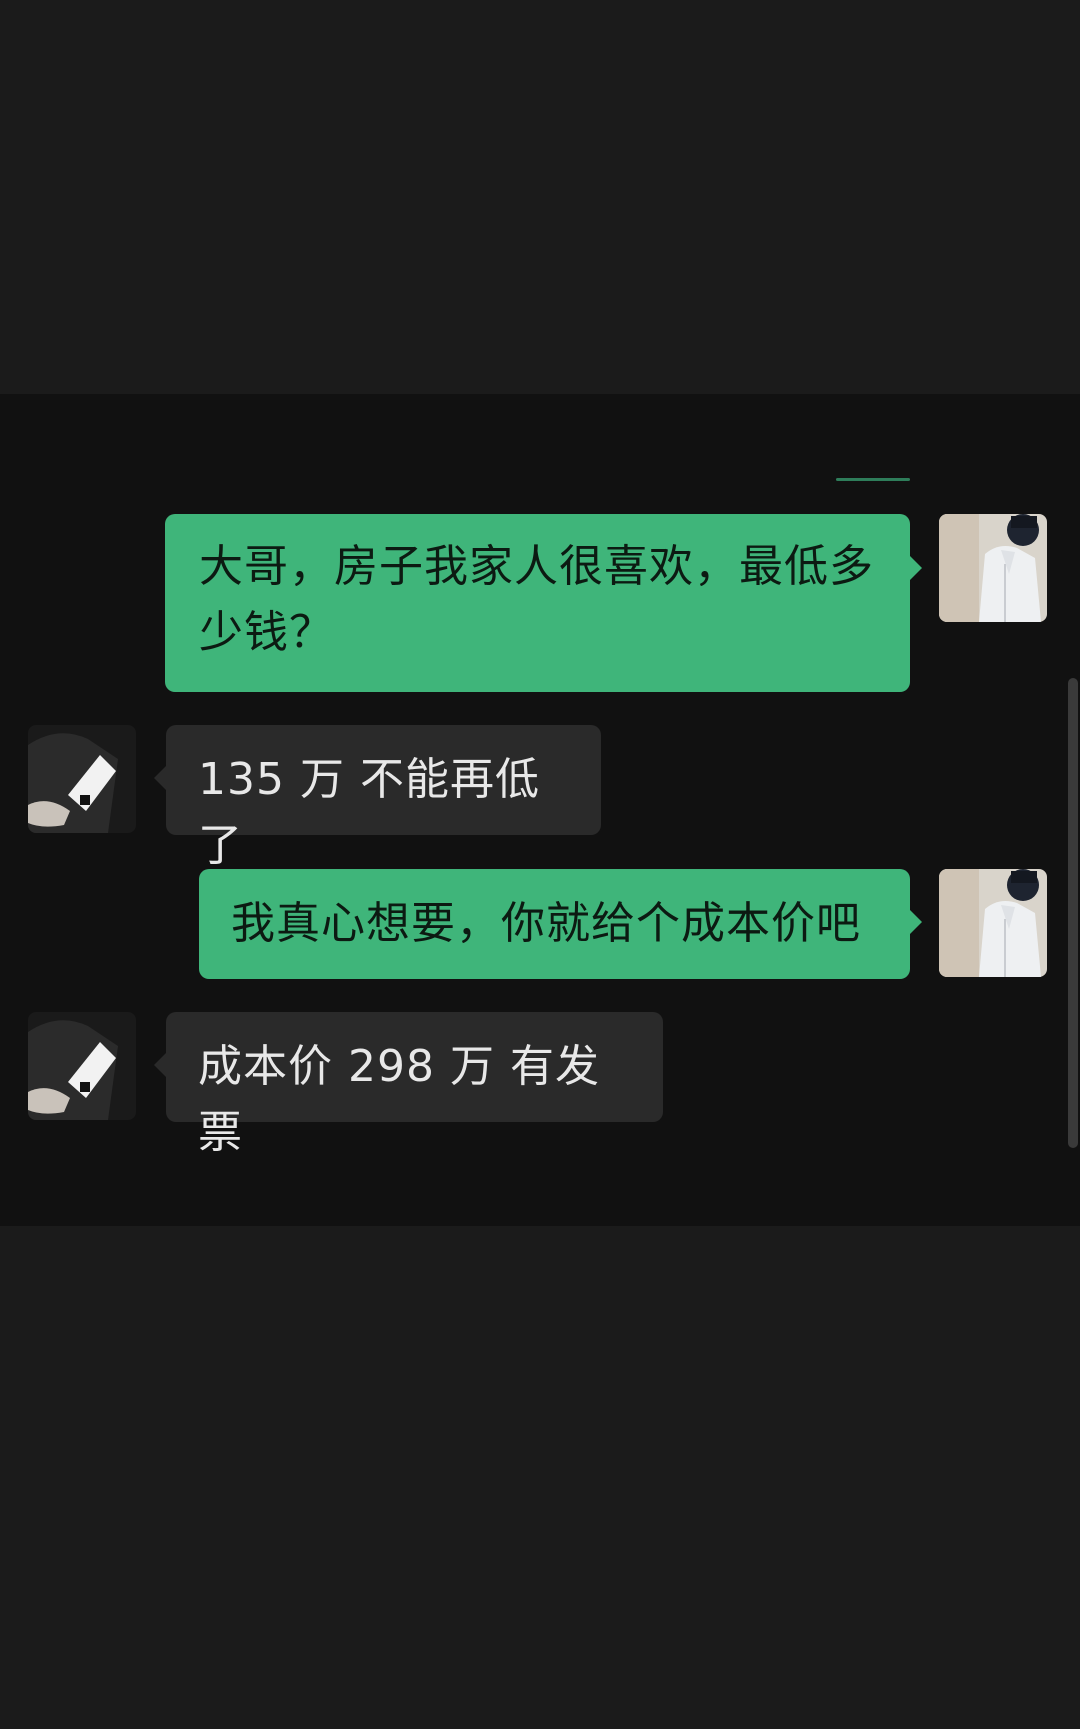 This screenshot has width=1080, height=1729. What do you see at coordinates (546, 923) in the screenshot?
I see `message-text: 我真心想要，你就给个成本价吧` at bounding box center [546, 923].